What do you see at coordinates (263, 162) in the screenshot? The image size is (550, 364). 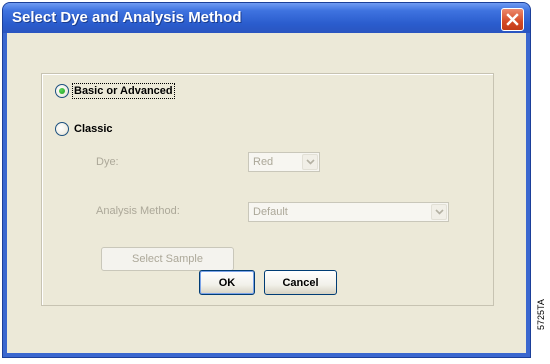 I see `dye-value: Red` at bounding box center [263, 162].